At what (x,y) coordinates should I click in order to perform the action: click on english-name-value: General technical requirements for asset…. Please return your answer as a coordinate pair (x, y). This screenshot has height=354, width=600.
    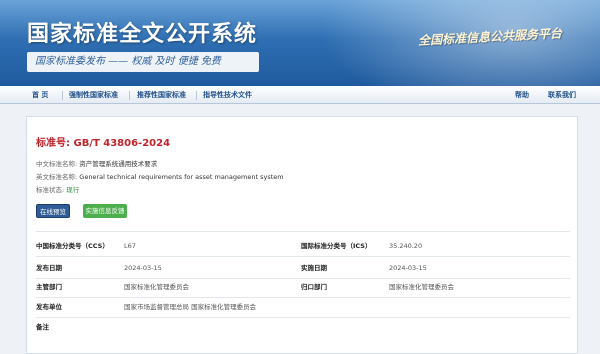
    Looking at the image, I should click on (181, 177).